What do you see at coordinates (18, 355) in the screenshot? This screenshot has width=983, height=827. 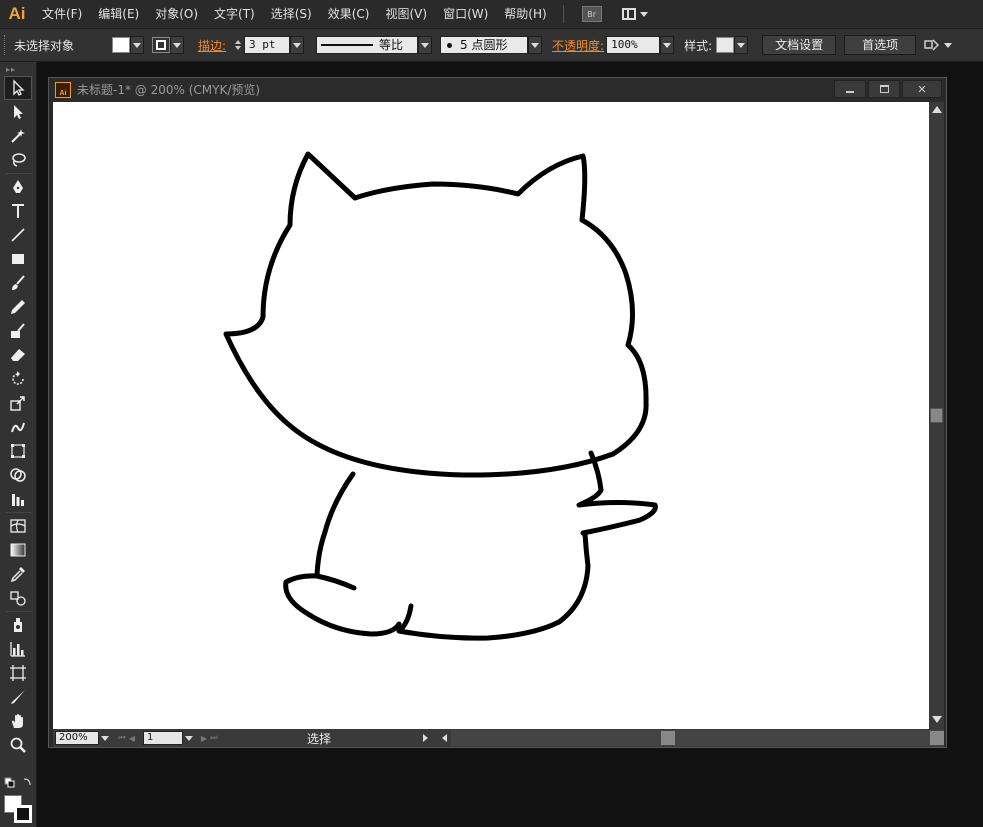 I see `eraser-tool` at bounding box center [18, 355].